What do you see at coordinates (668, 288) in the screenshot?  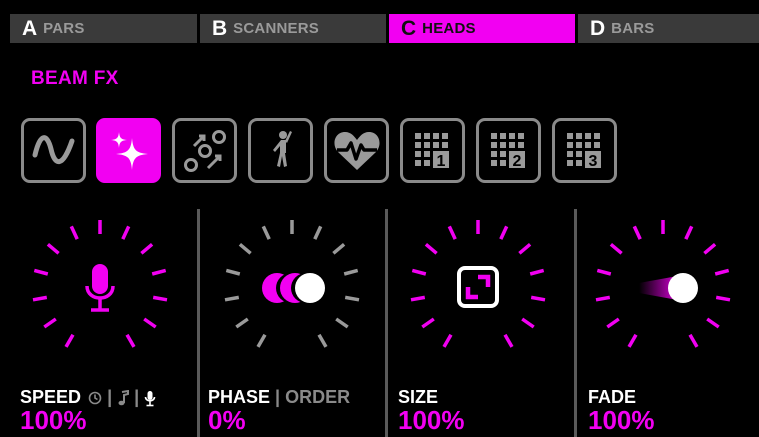 I see `fade-dot-icon` at bounding box center [668, 288].